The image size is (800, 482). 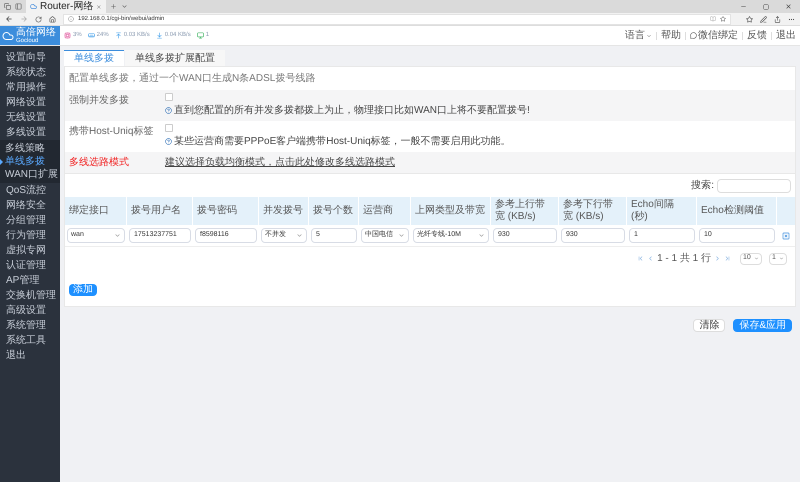 I want to click on monitor-icon, so click(x=200, y=35).